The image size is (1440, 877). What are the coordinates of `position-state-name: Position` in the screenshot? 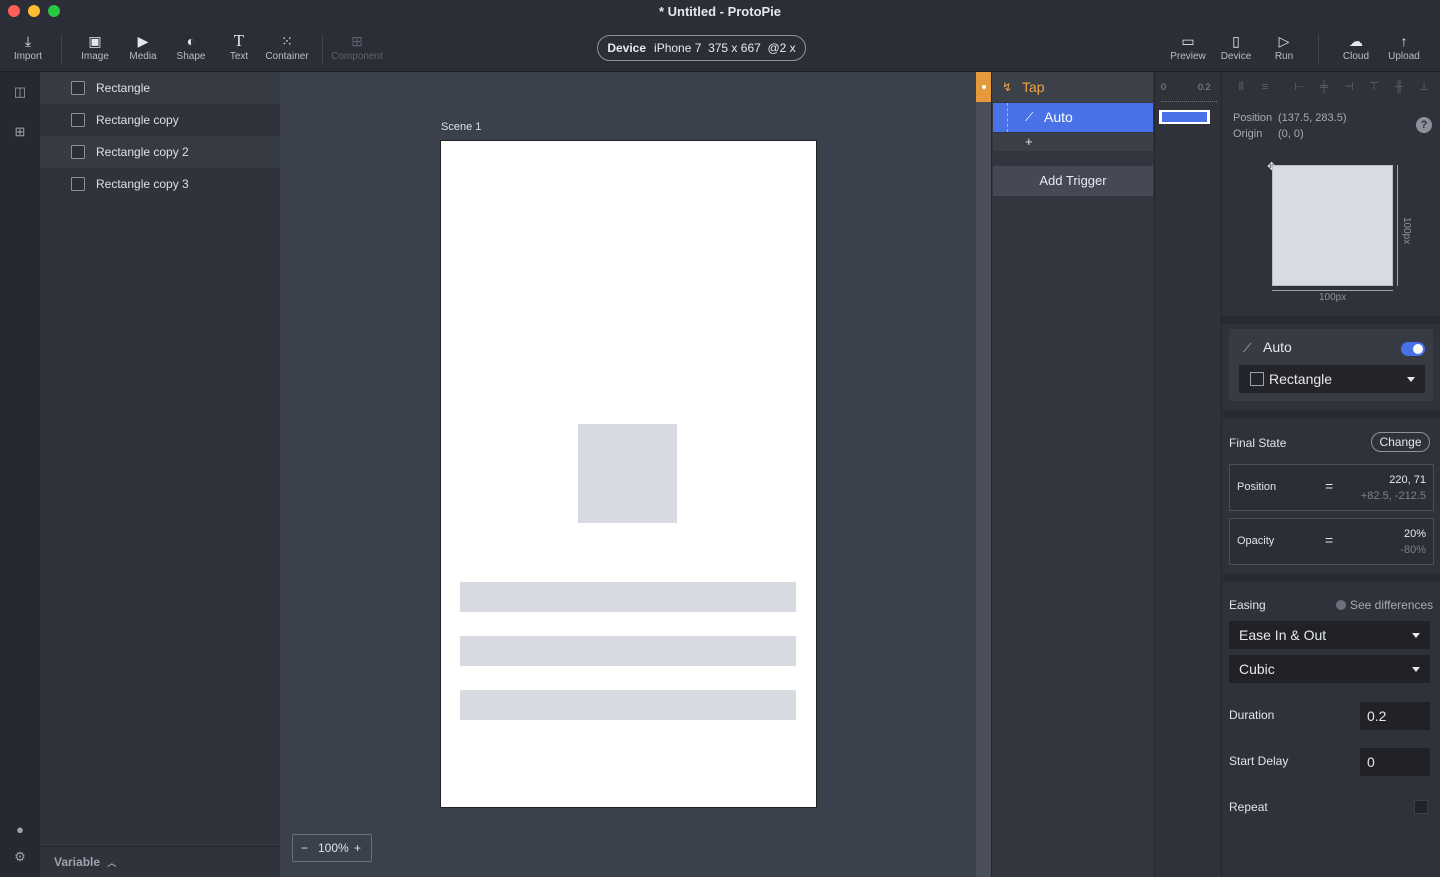 It's located at (1257, 487).